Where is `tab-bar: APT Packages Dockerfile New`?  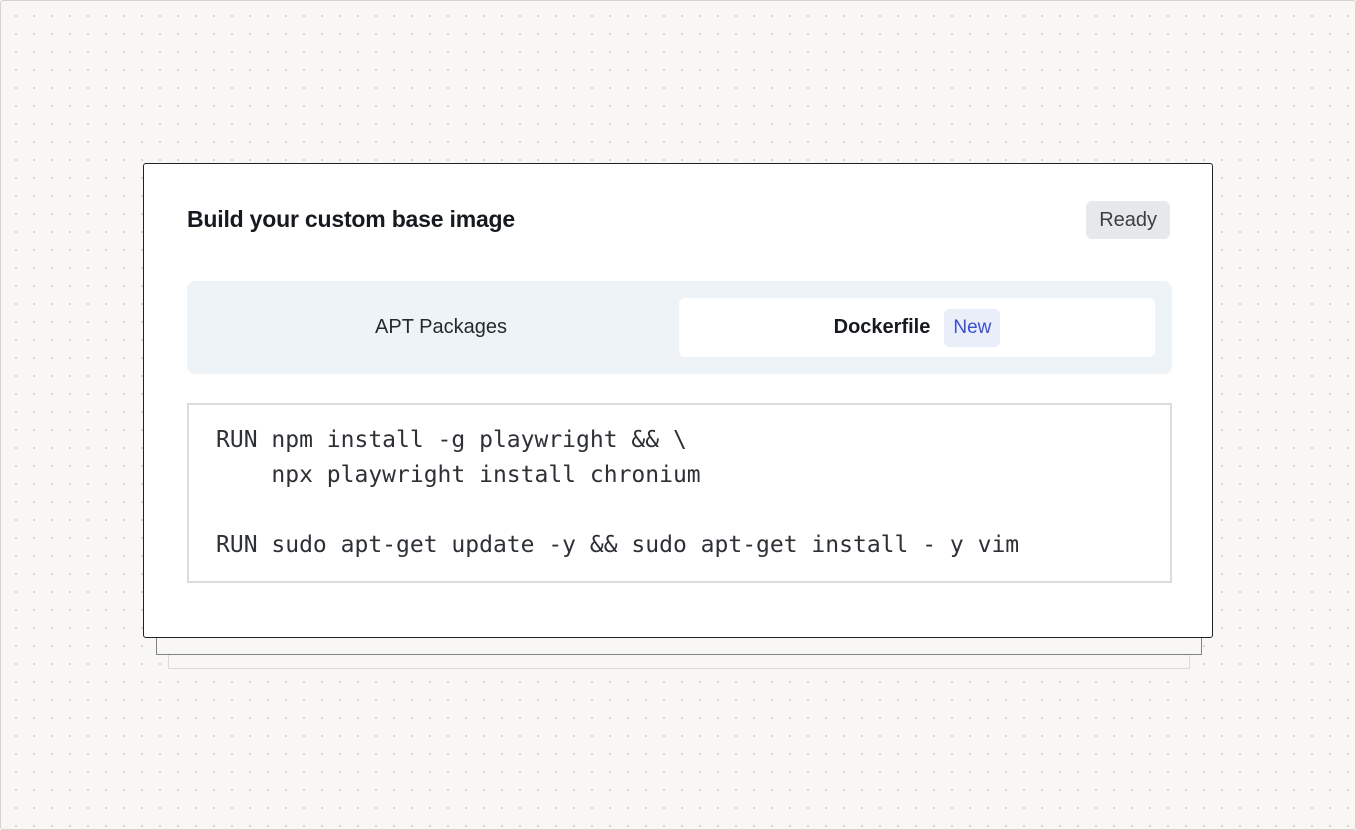
tab-bar: APT Packages Dockerfile New is located at coordinates (679, 327).